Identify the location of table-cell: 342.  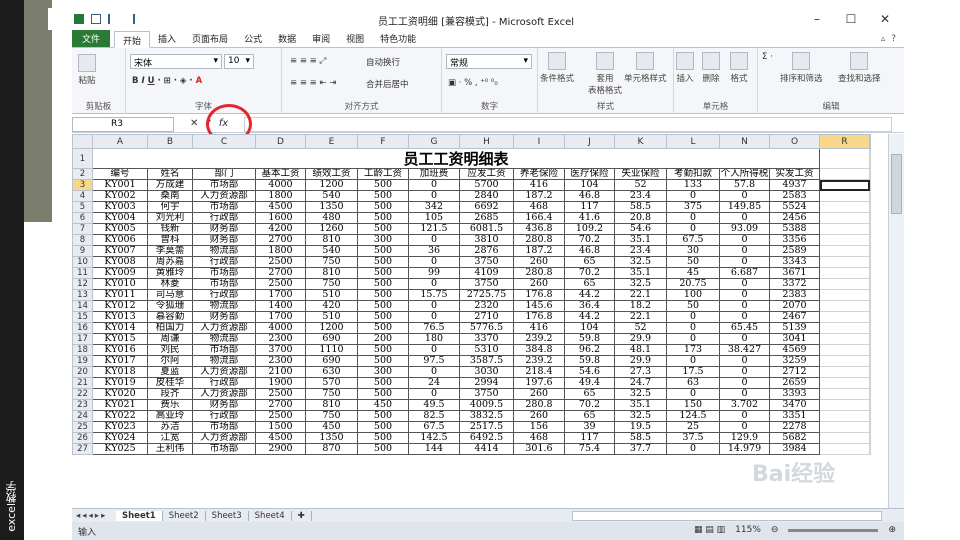
(434, 207).